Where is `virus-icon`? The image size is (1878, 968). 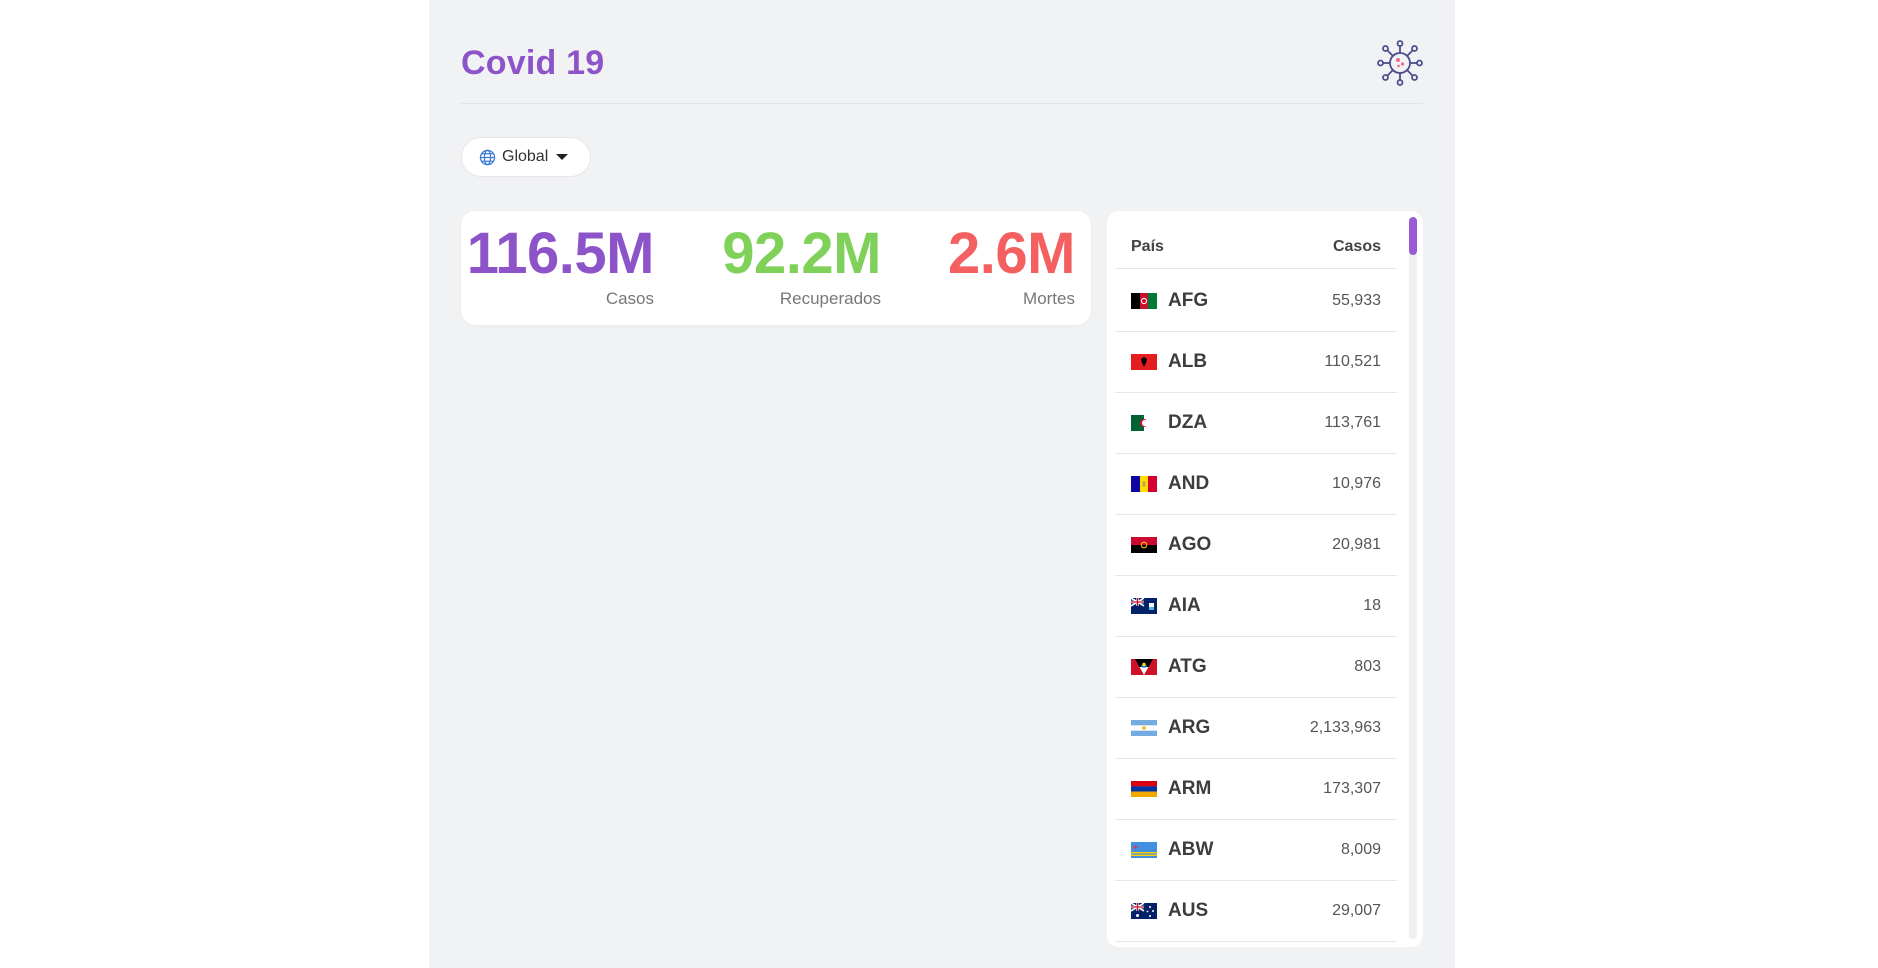 virus-icon is located at coordinates (1400, 63).